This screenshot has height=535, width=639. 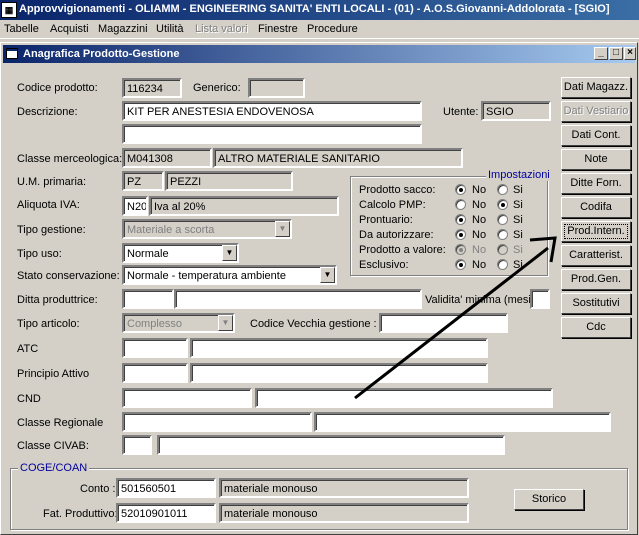 I want to click on cdc-button: Cdc, so click(x=596, y=327).